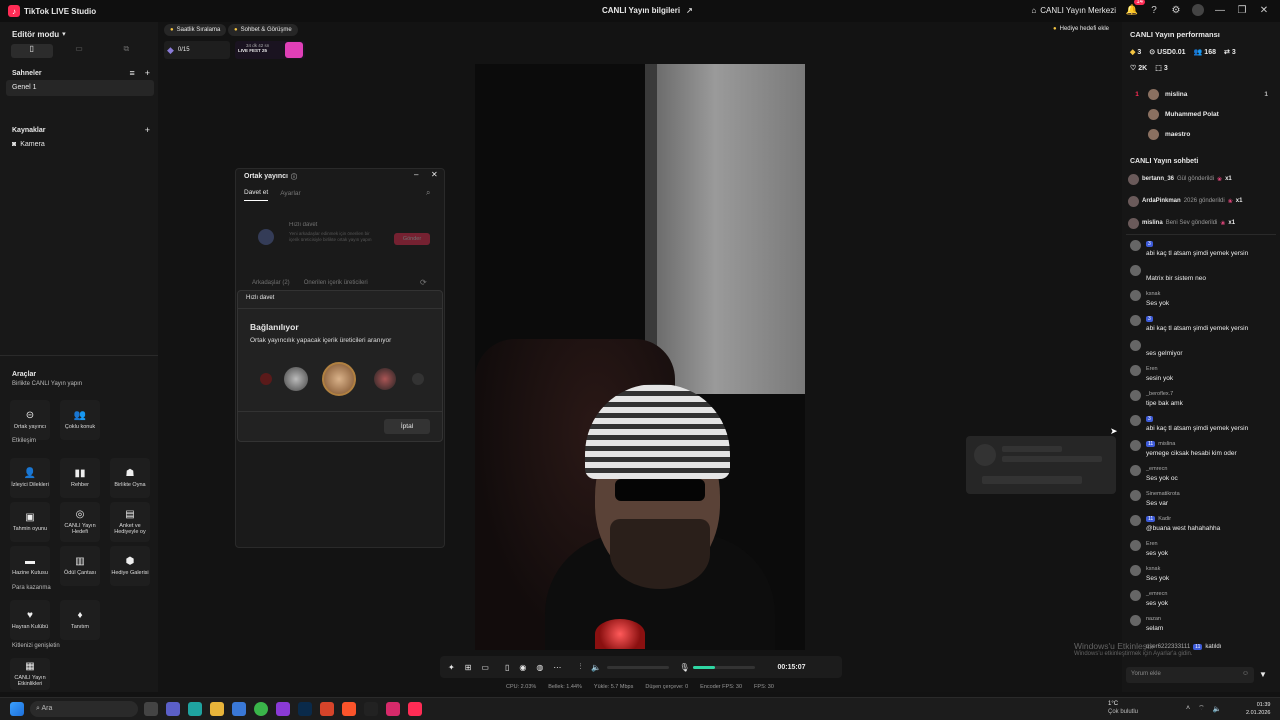 The height and width of the screenshot is (720, 1280). I want to click on cancel-button: İptal, so click(407, 426).